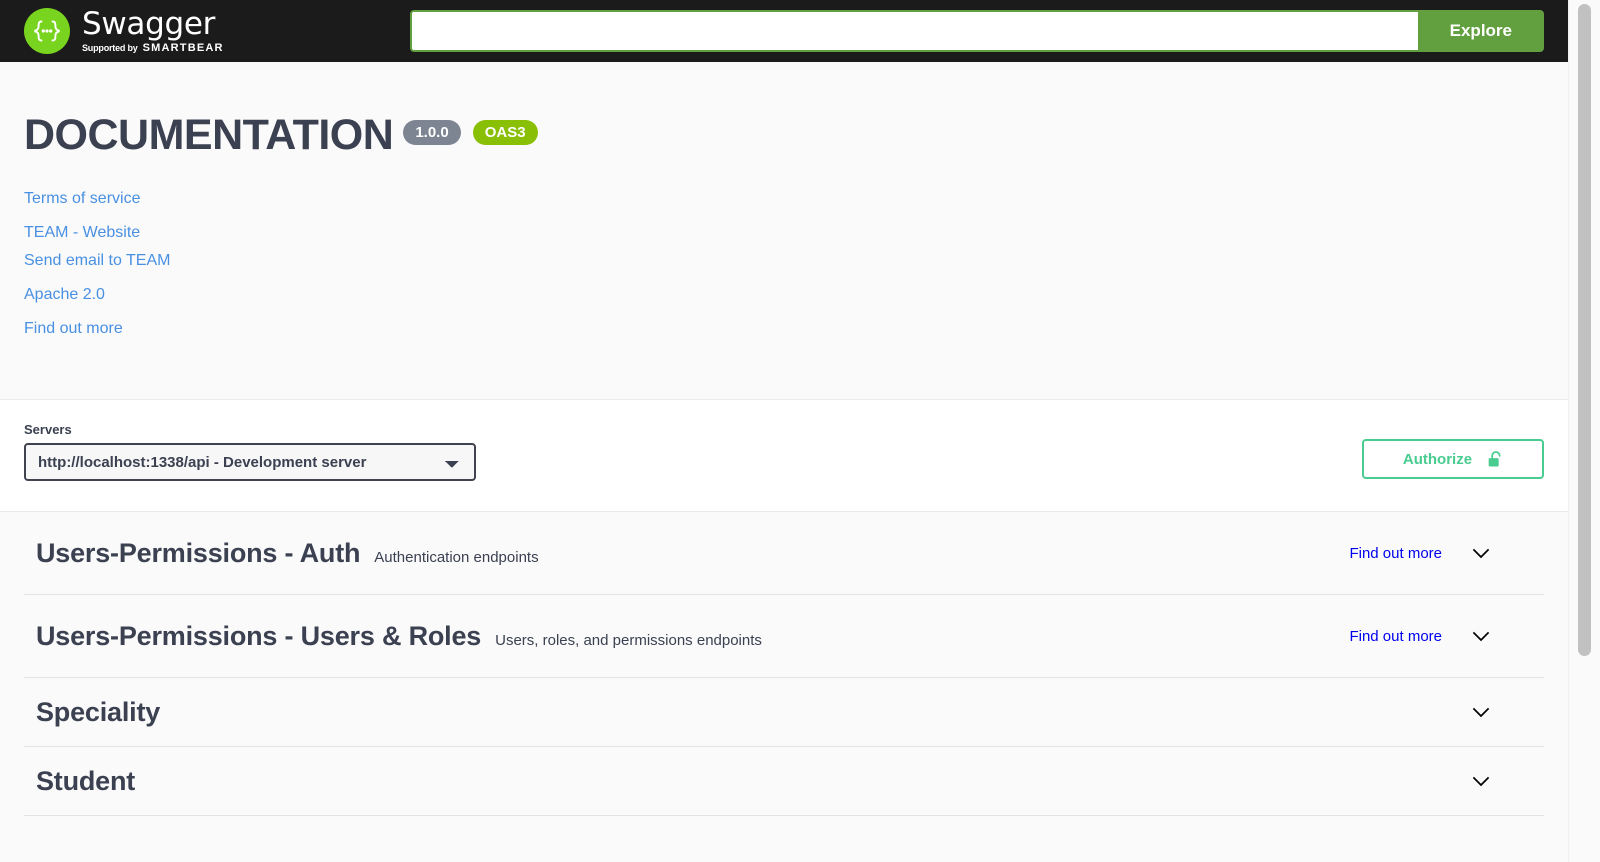 This screenshot has width=1600, height=862. Describe the element at coordinates (198, 552) in the screenshot. I see `tag-name: Users-Permissions - Auth` at that location.